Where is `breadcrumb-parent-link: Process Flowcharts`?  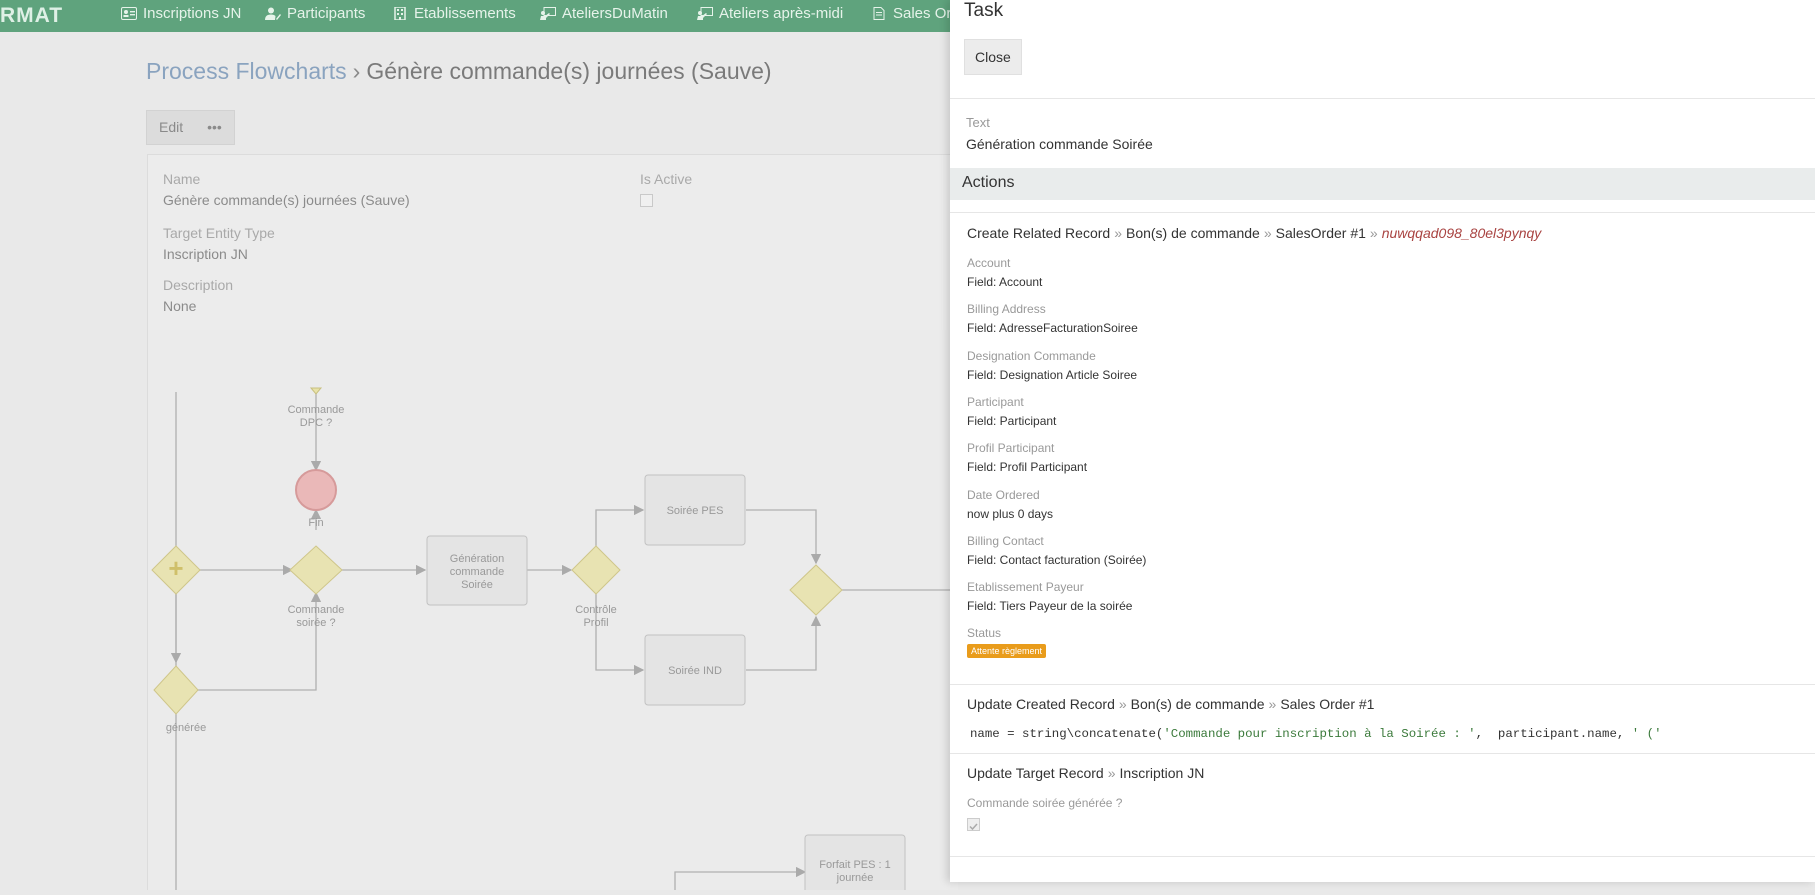
breadcrumb-parent-link: Process Flowcharts is located at coordinates (246, 71).